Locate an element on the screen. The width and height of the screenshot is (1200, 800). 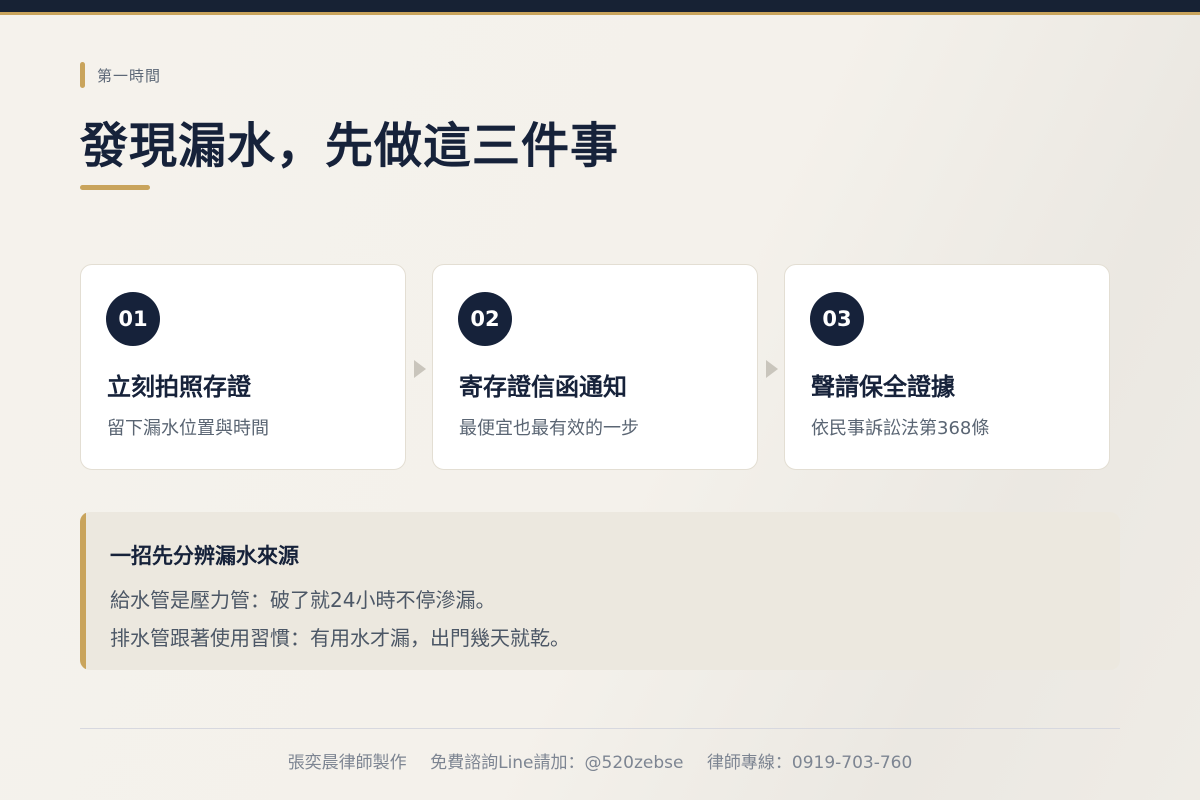
tip-heading: 一招先分辨漏水來源 is located at coordinates (204, 556).